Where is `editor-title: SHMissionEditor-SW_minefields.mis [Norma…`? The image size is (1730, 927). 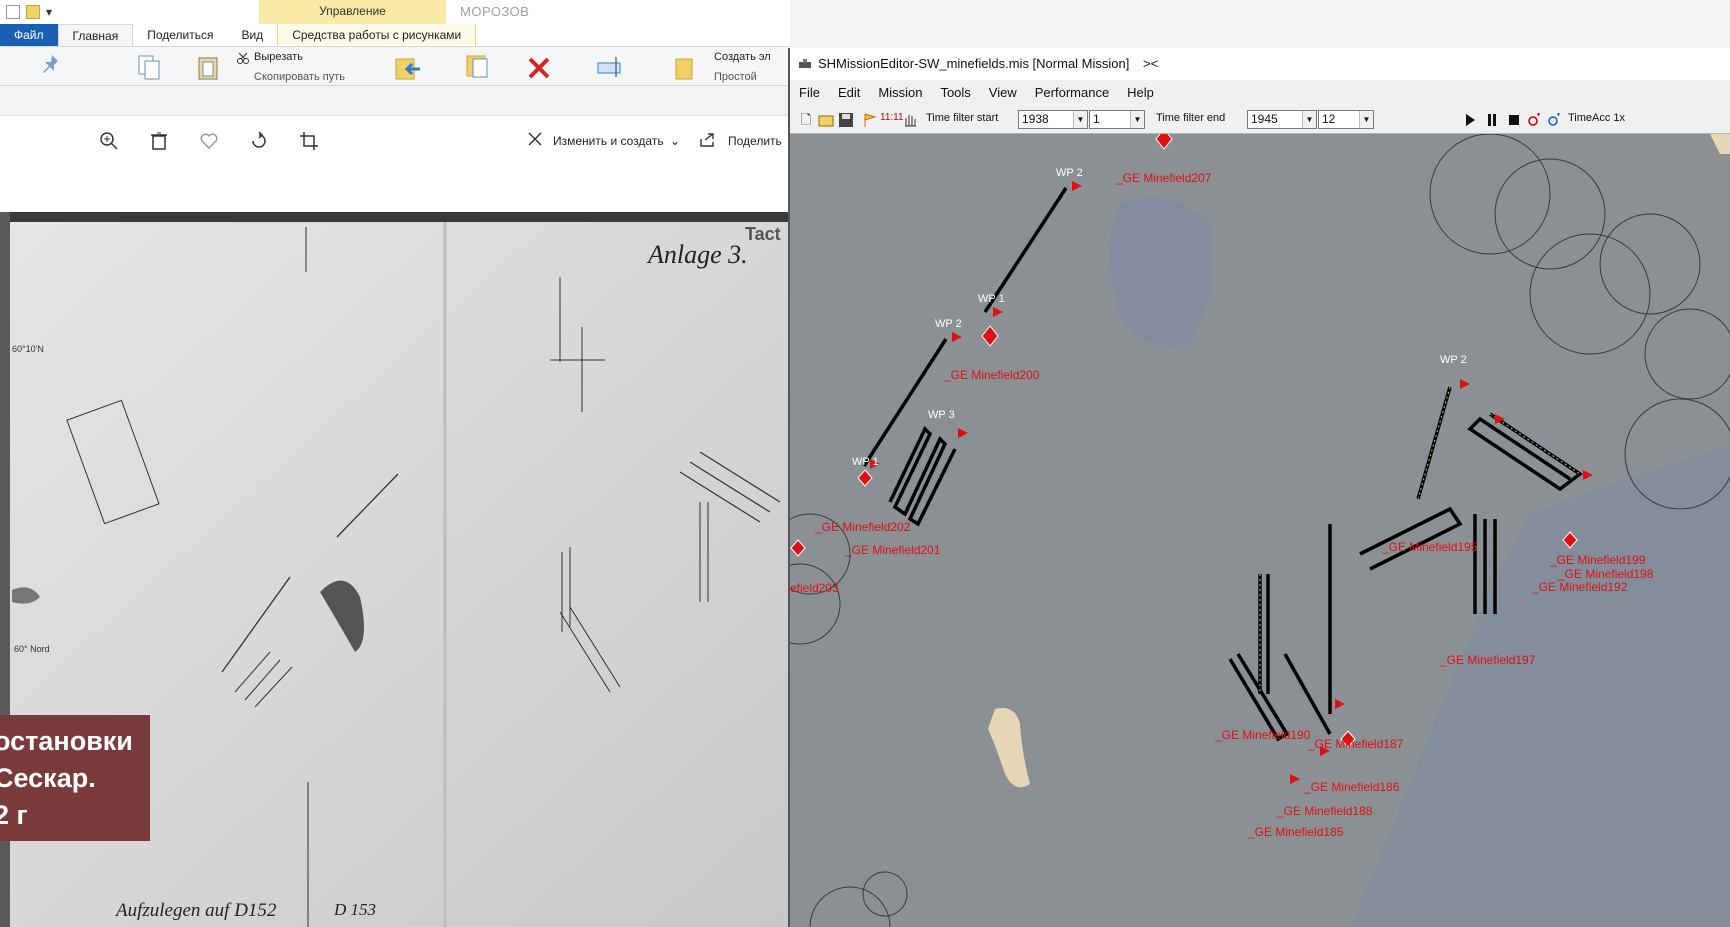
editor-title: SHMissionEditor-SW_minefields.mis [Norma… is located at coordinates (974, 63).